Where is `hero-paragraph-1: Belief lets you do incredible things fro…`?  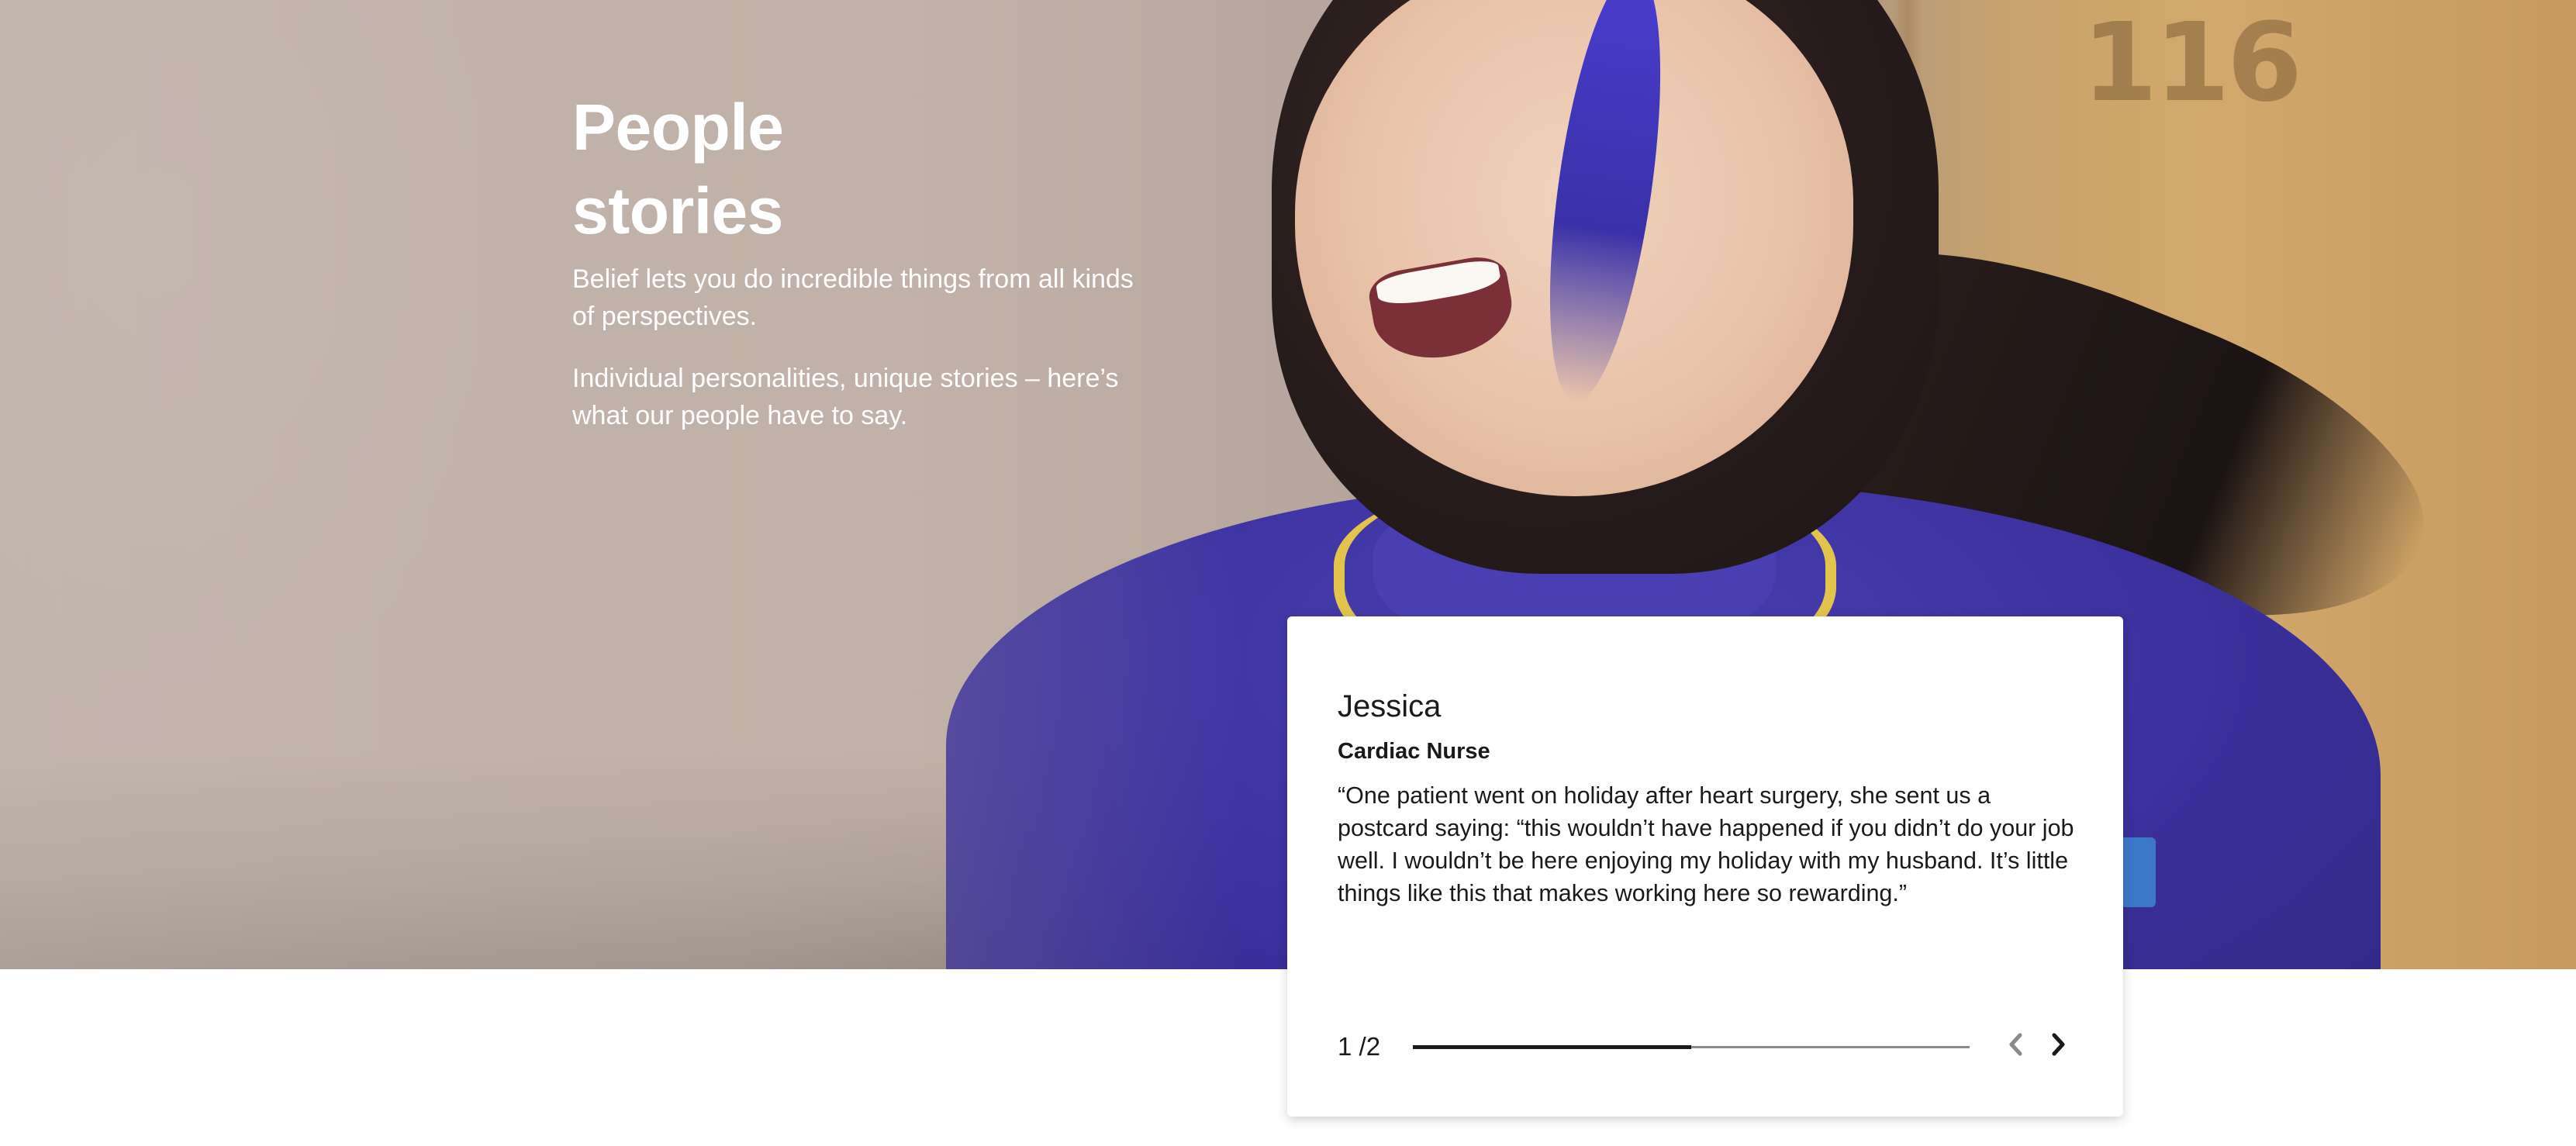
hero-paragraph-1: Belief lets you do incredible things fro… is located at coordinates (853, 297).